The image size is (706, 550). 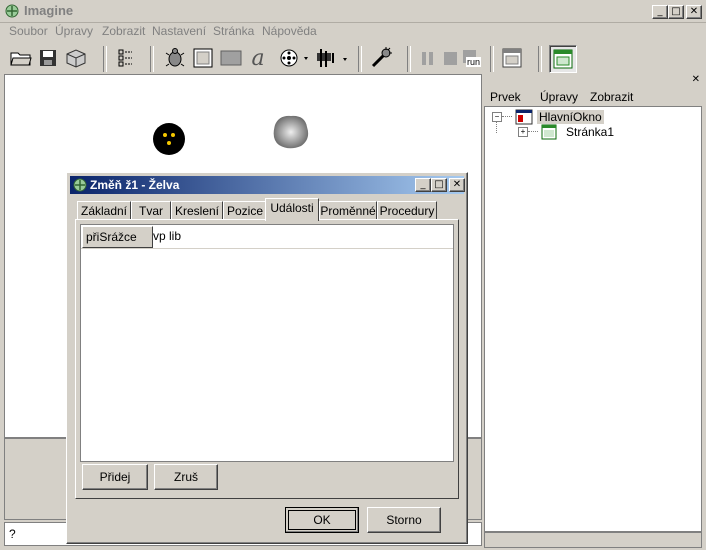 I want to click on event-value-cell: vp lib, so click(x=167, y=236).